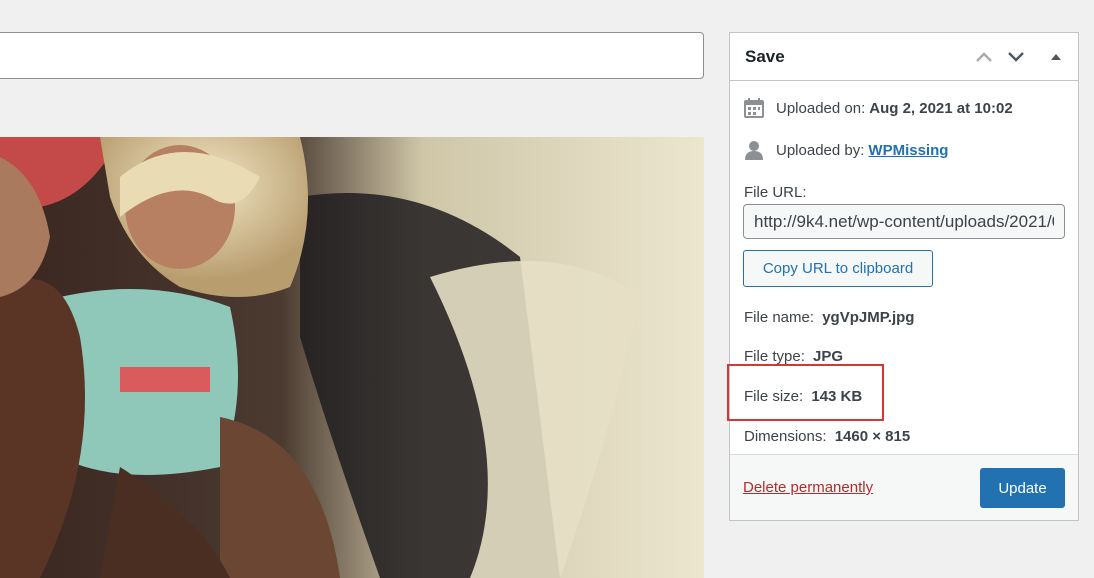  I want to click on uploaded-on-label: Uploaded on:, so click(821, 108).